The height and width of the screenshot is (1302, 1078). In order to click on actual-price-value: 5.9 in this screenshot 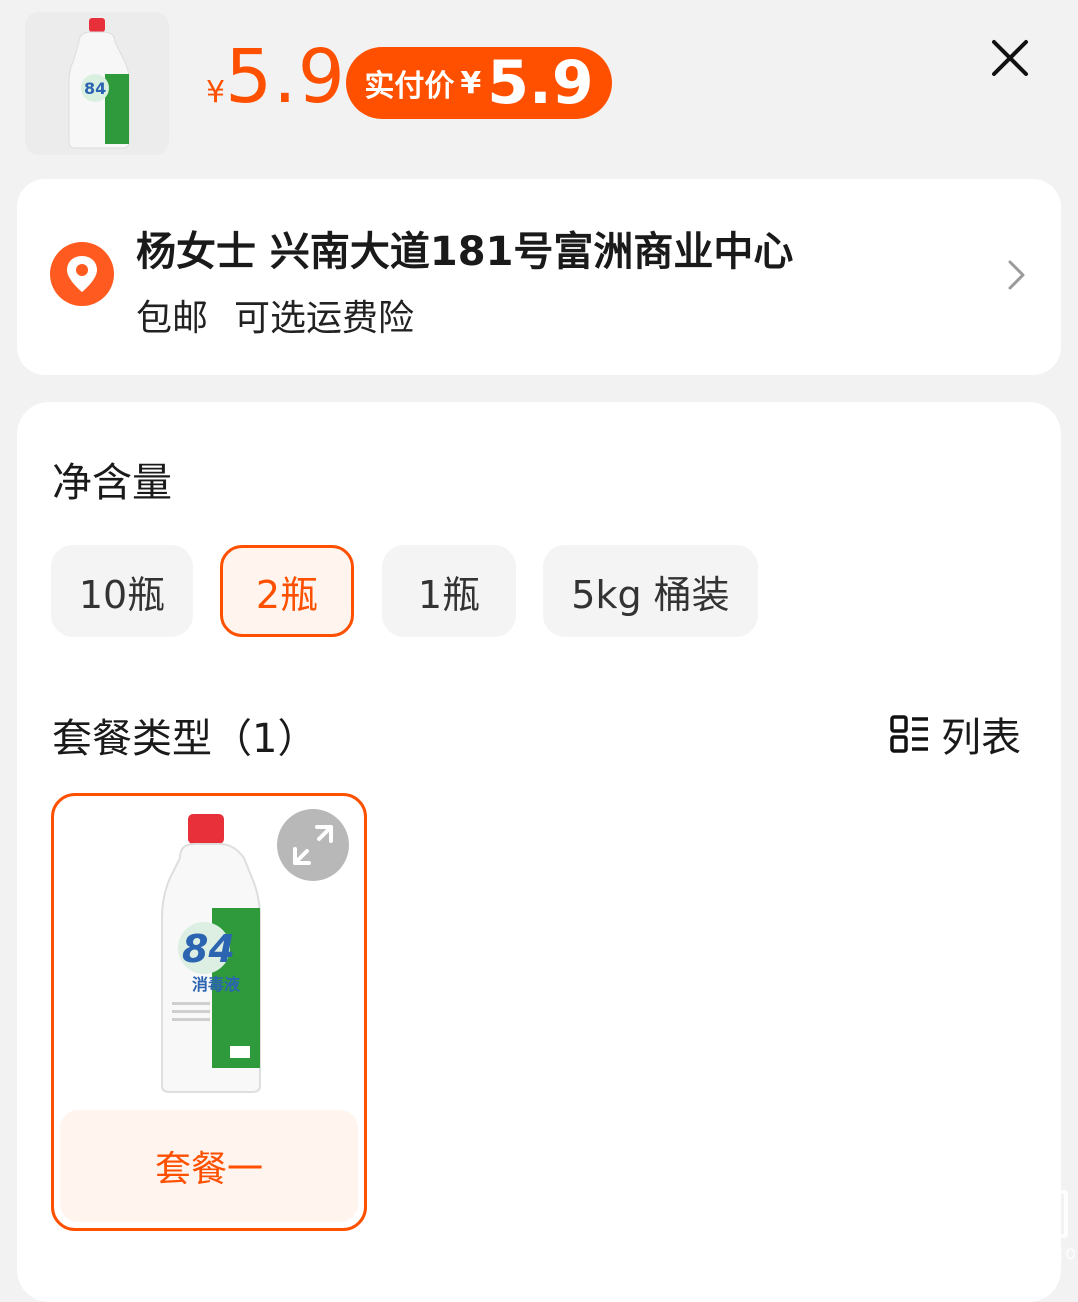, I will do `click(540, 83)`.